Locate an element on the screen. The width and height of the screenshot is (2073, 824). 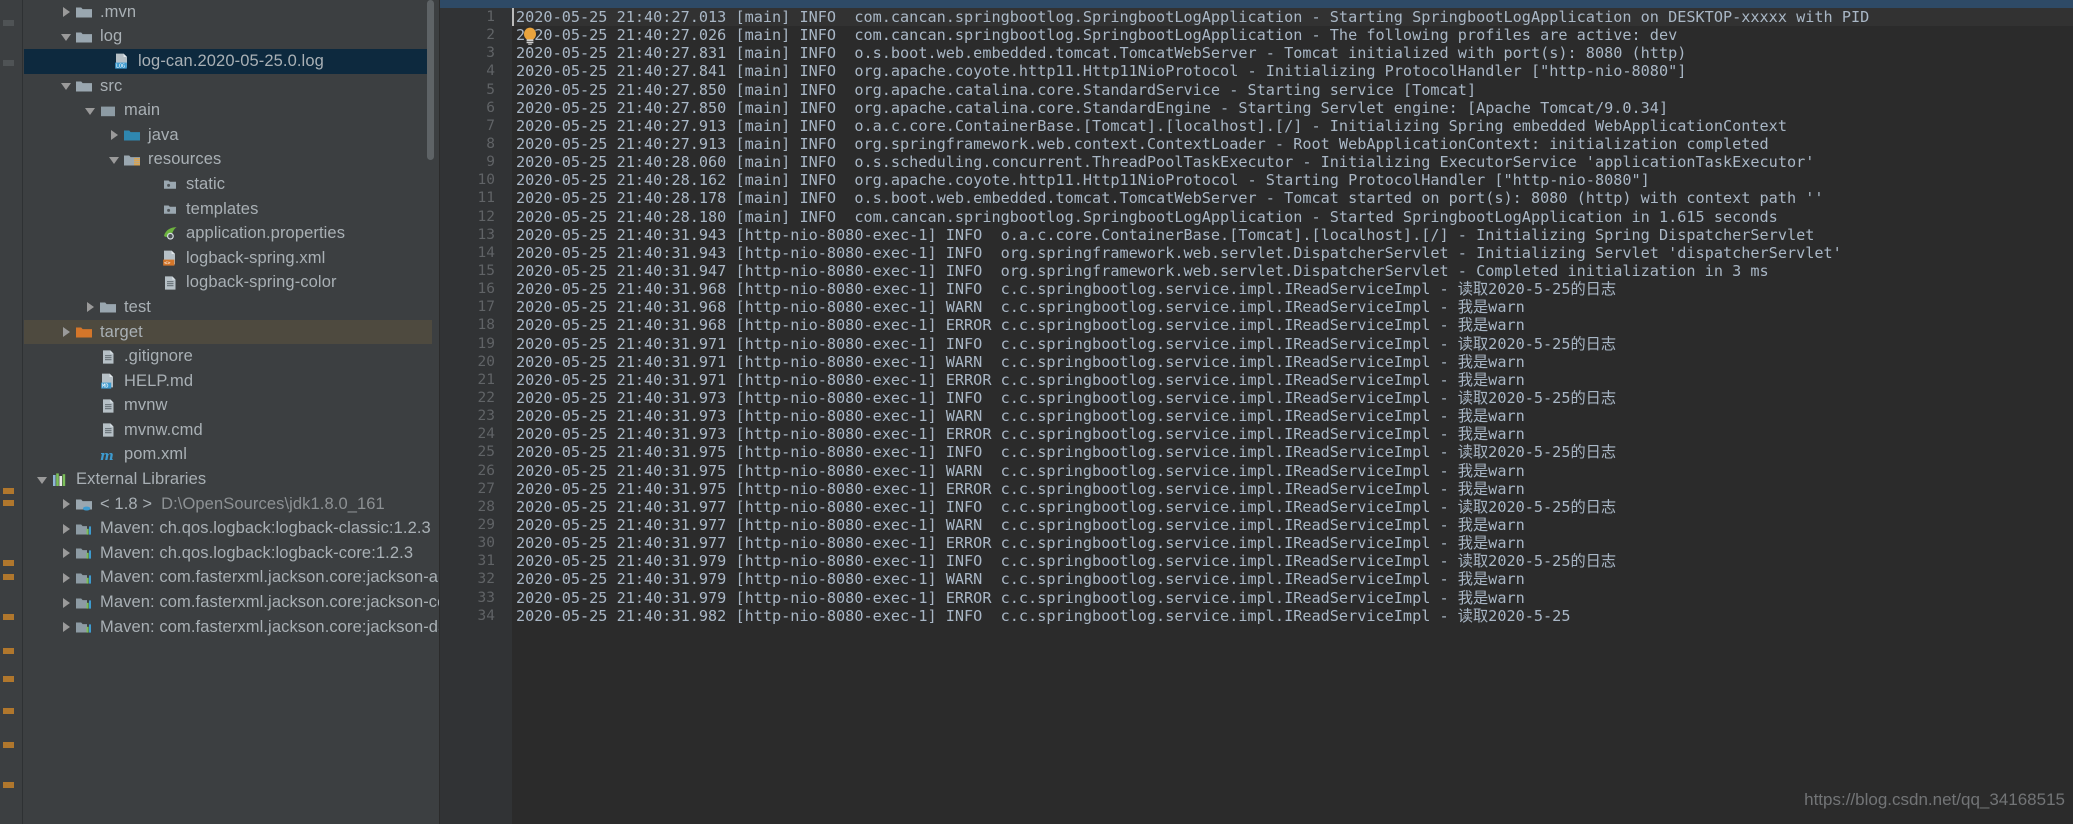
tree-node-log: log is located at coordinates (228, 37).